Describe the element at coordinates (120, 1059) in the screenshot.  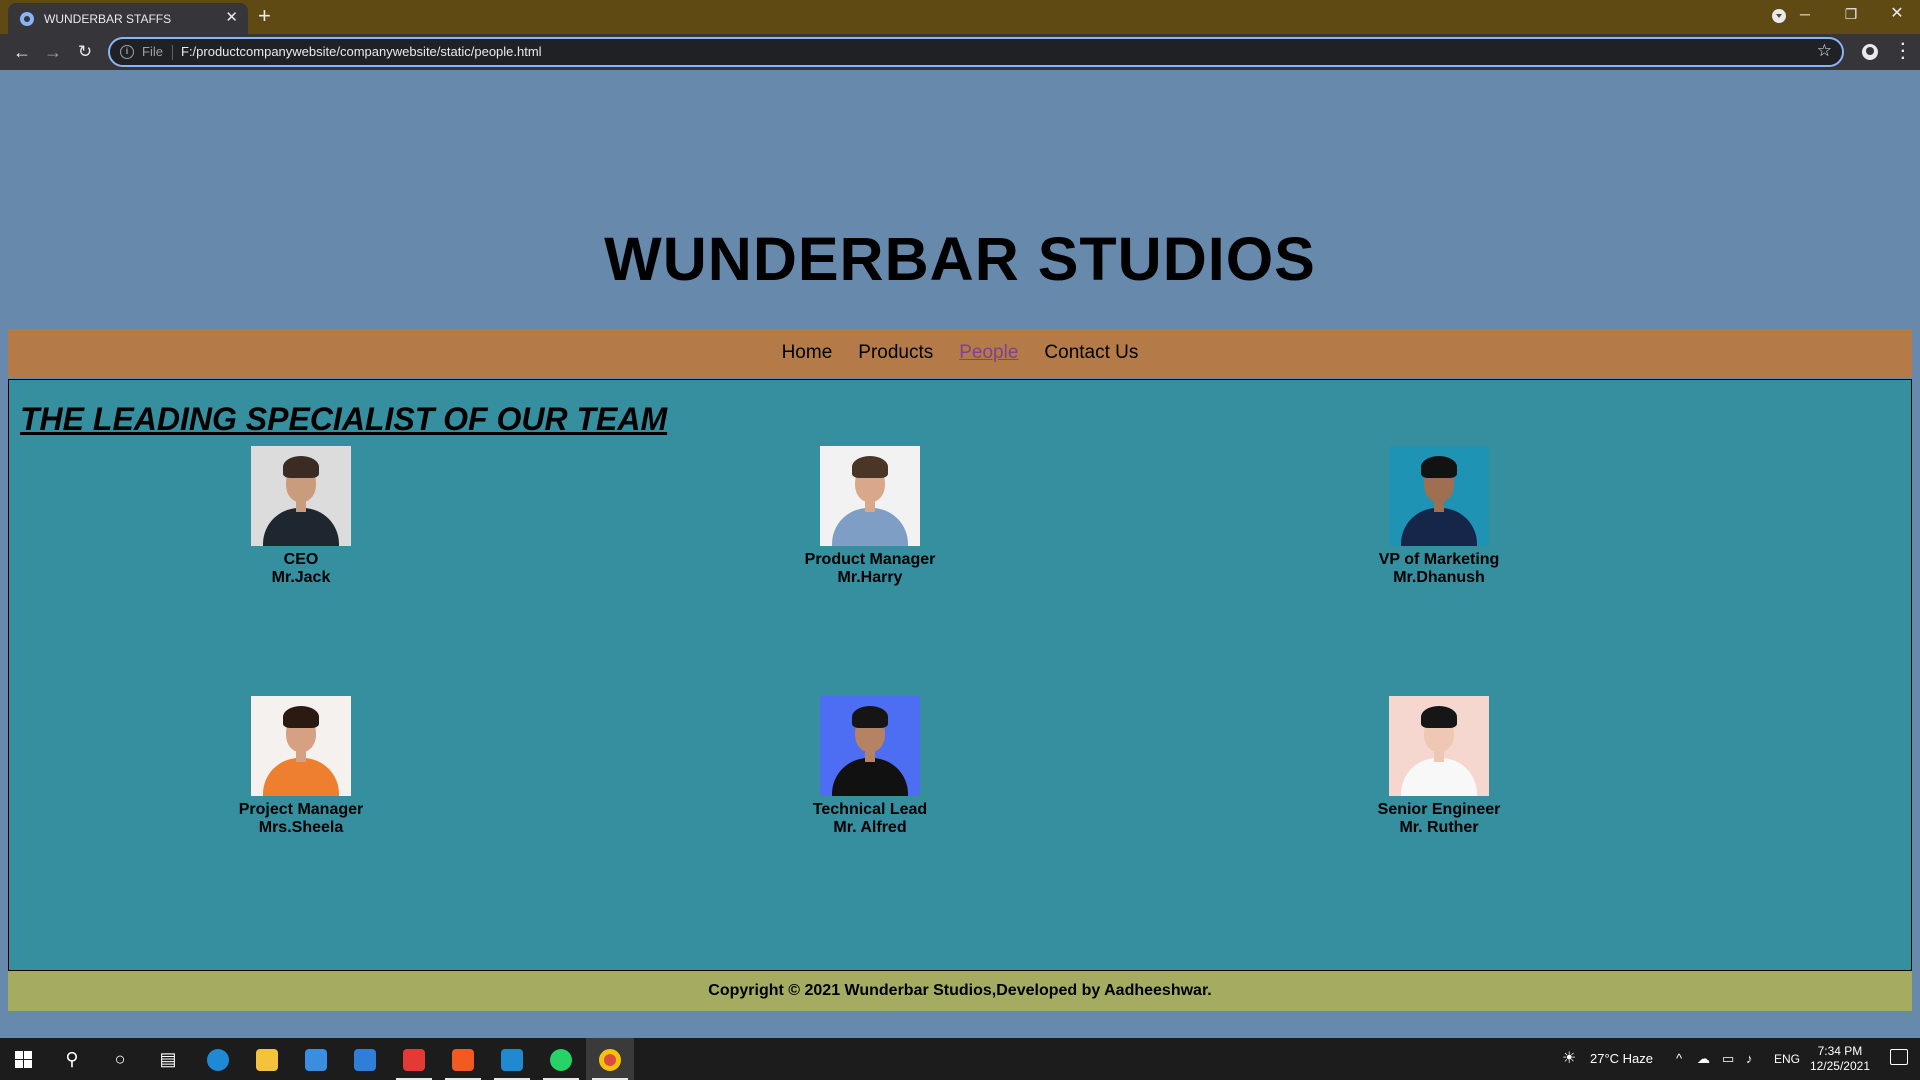
I see `cortana-icon: ○` at that location.